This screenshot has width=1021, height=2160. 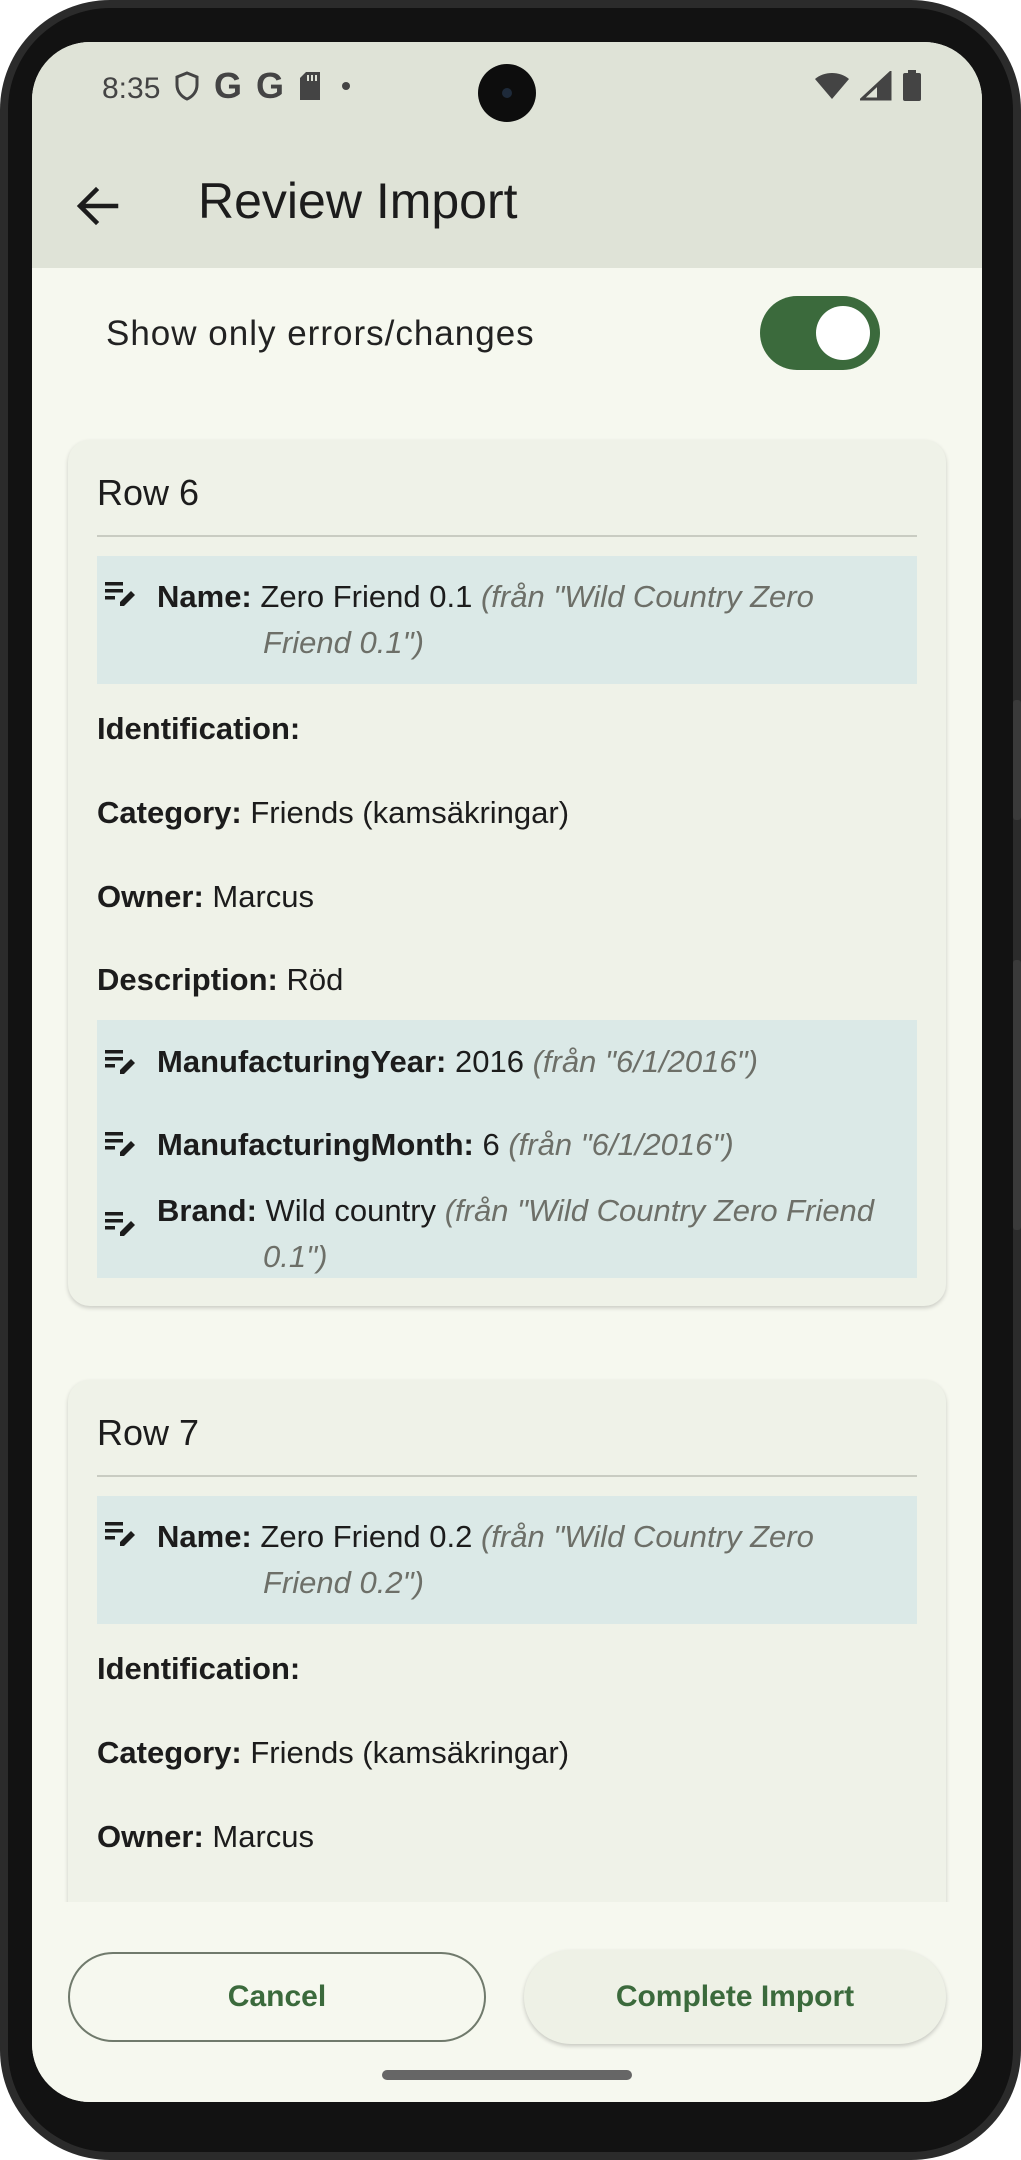 I want to click on field-value: Zero Friend 0.1, so click(x=366, y=596).